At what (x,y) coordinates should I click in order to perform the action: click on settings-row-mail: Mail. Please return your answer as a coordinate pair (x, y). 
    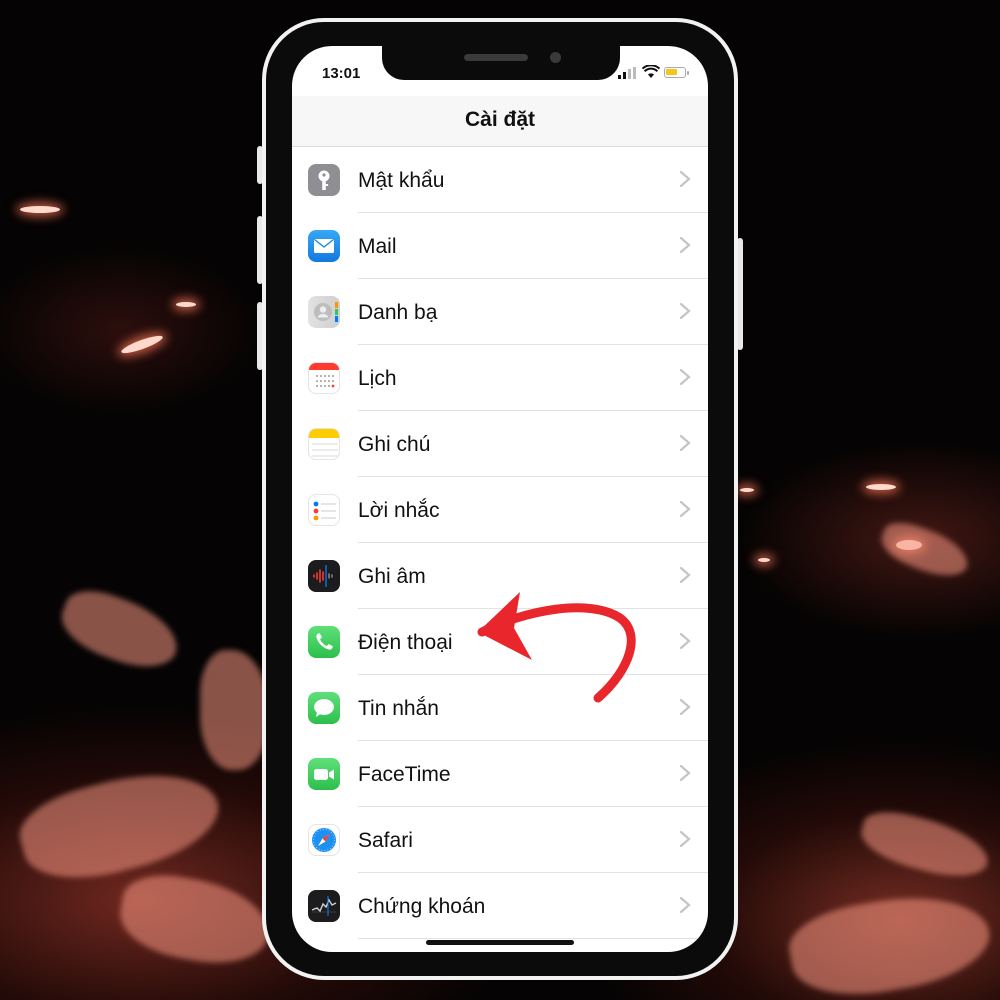
    Looking at the image, I should click on (500, 246).